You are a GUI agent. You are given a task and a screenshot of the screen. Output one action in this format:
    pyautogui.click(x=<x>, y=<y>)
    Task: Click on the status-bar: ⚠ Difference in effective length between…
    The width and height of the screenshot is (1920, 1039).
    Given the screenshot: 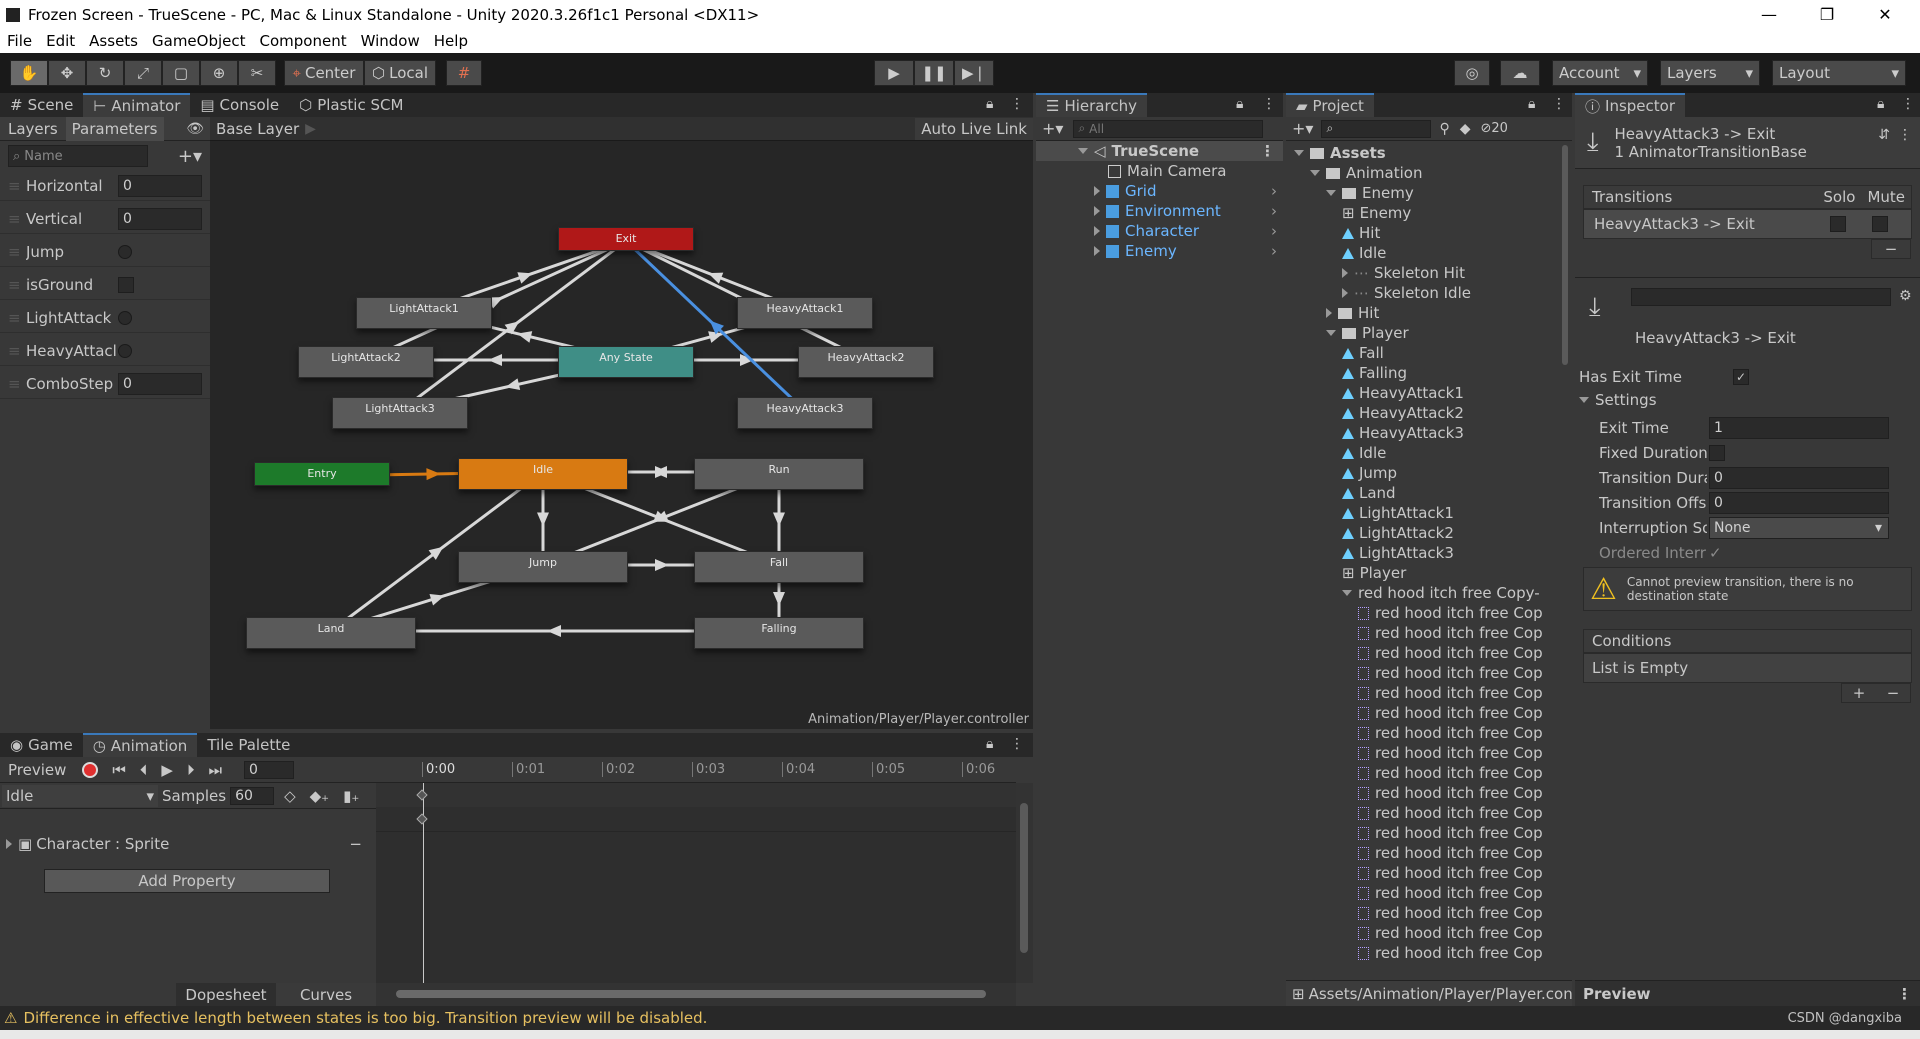 What is the action you would take?
    pyautogui.click(x=960, y=1018)
    